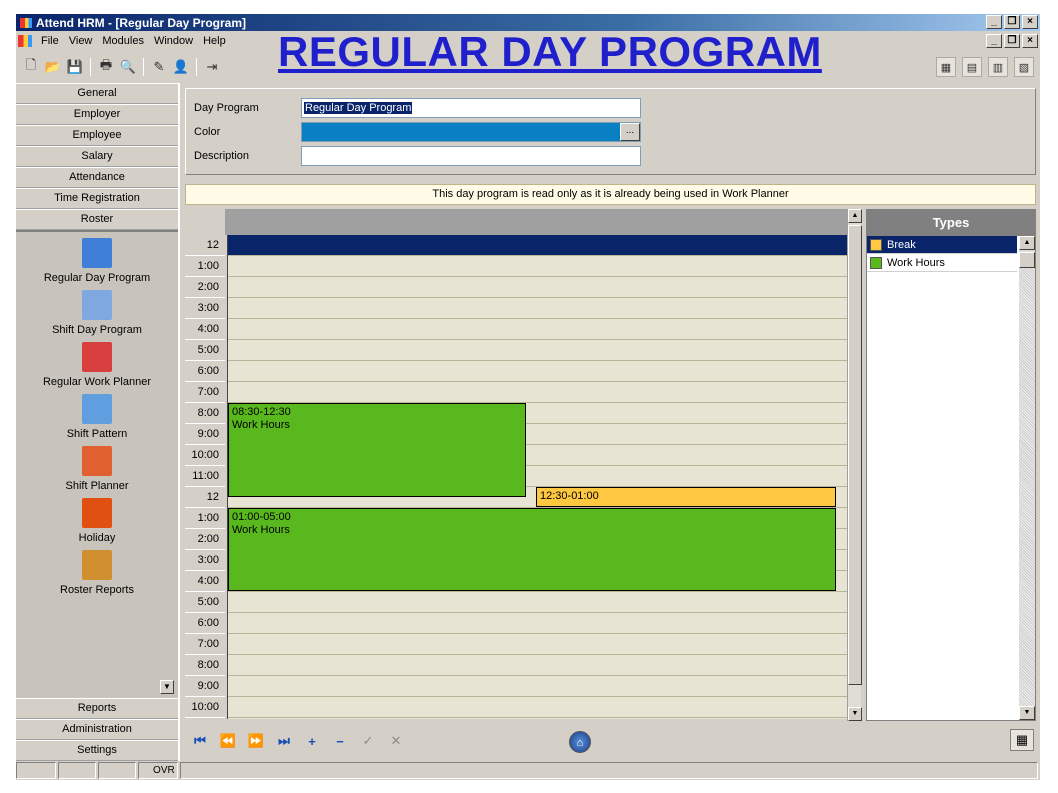 The image size is (1058, 793). What do you see at coordinates (25, 41) in the screenshot?
I see `document-app-icon` at bounding box center [25, 41].